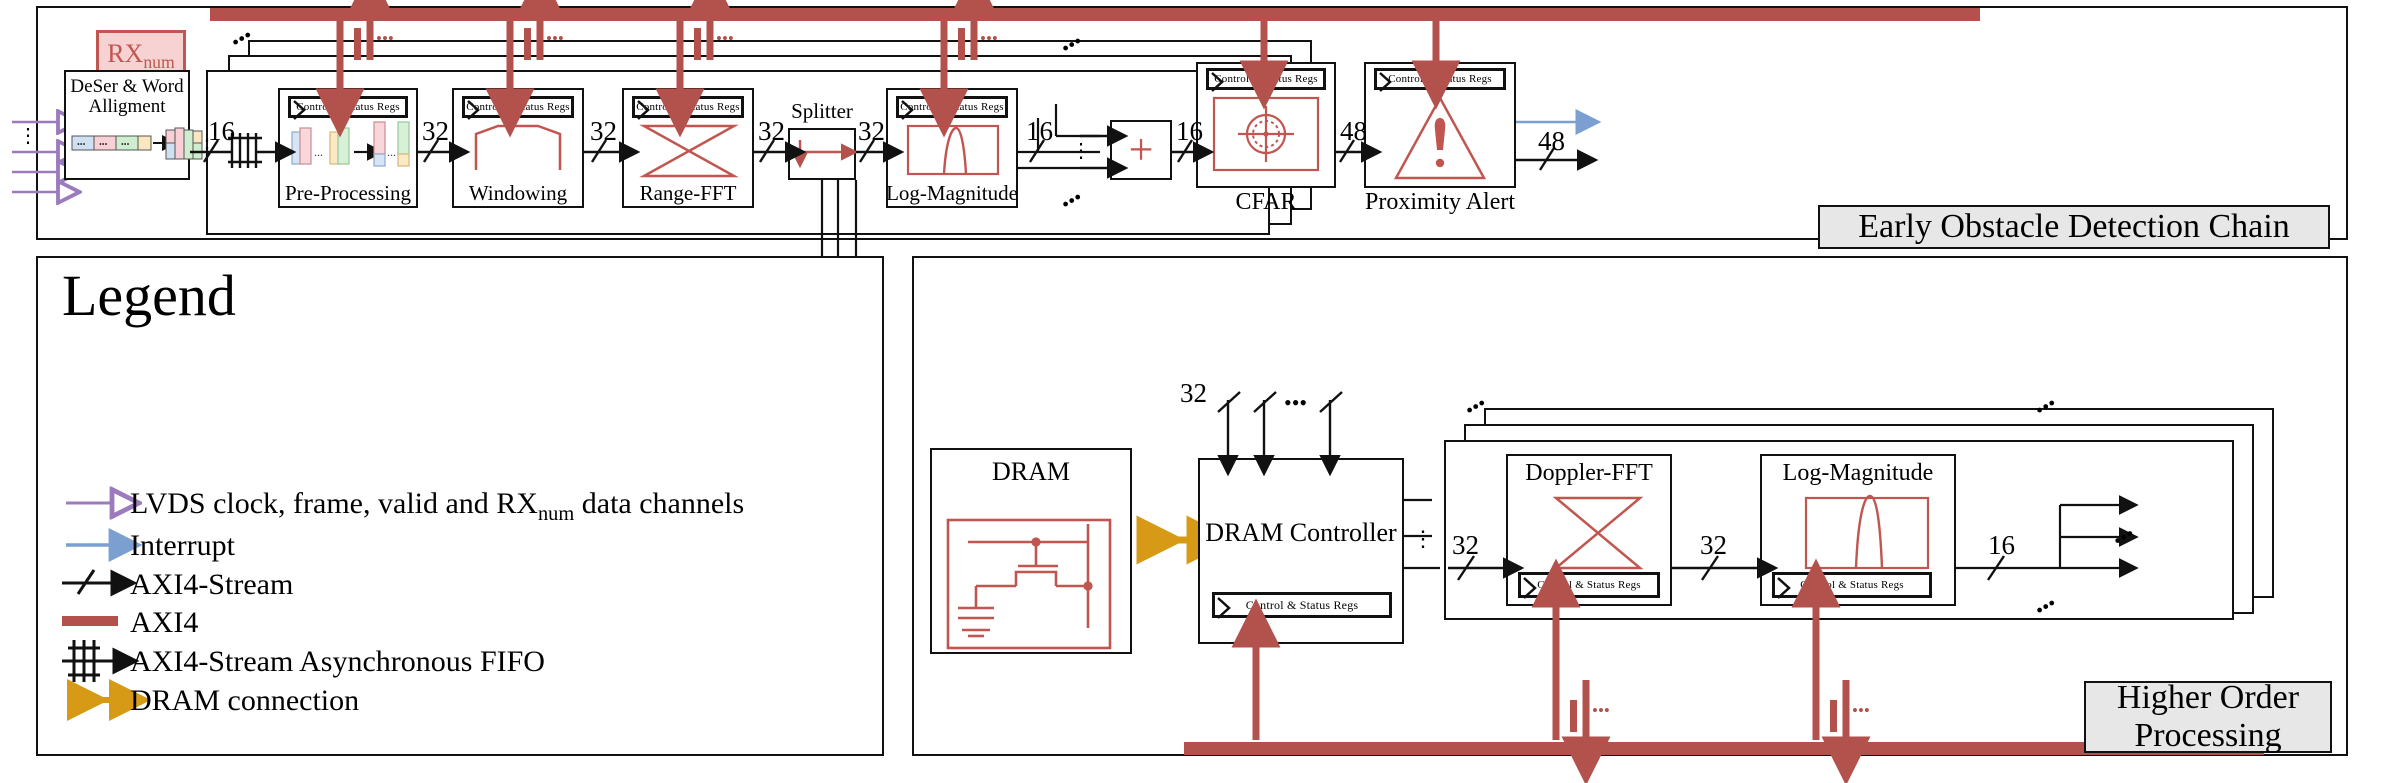 The width and height of the screenshot is (2383, 783). I want to click on width-bottom-input: 32, so click(1193, 393).